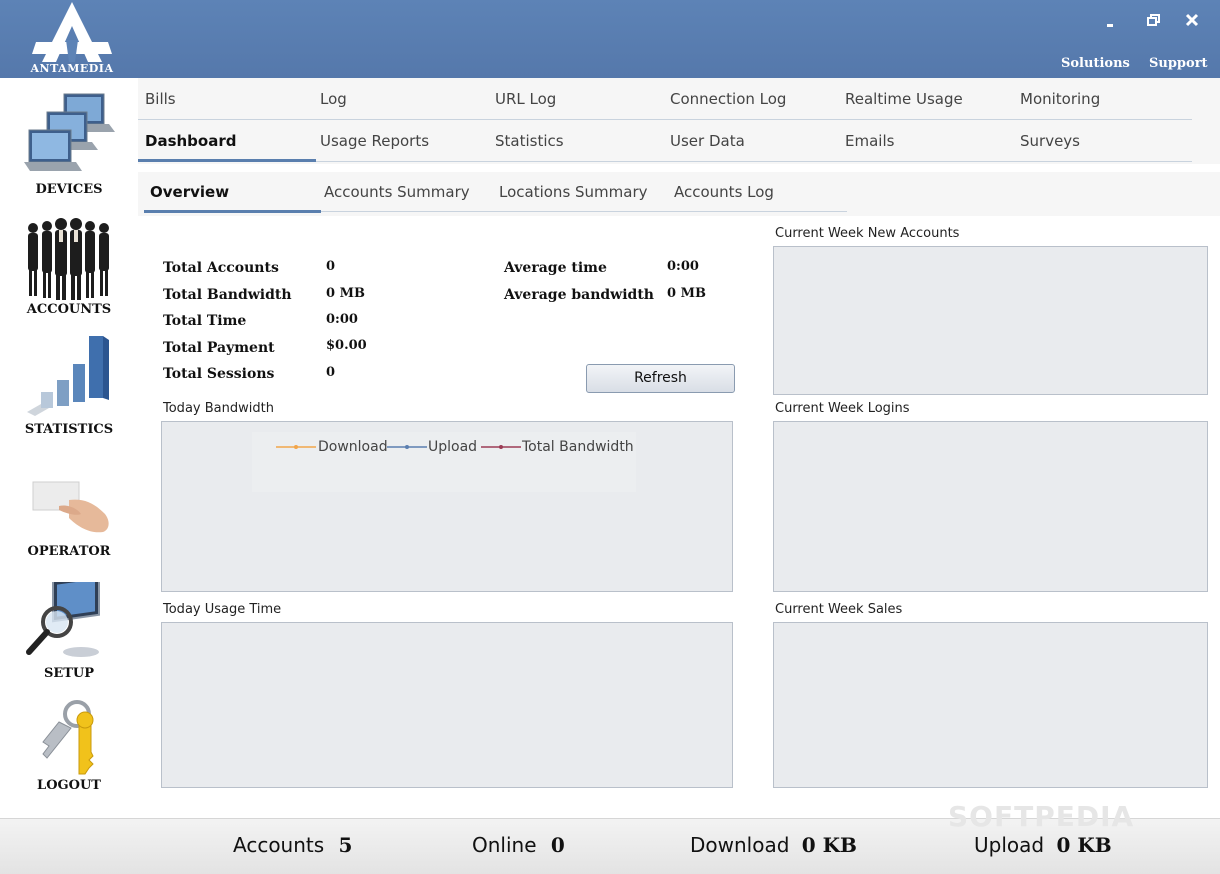  I want to click on today-bandwidth-title: Today Bandwidth, so click(218, 408).